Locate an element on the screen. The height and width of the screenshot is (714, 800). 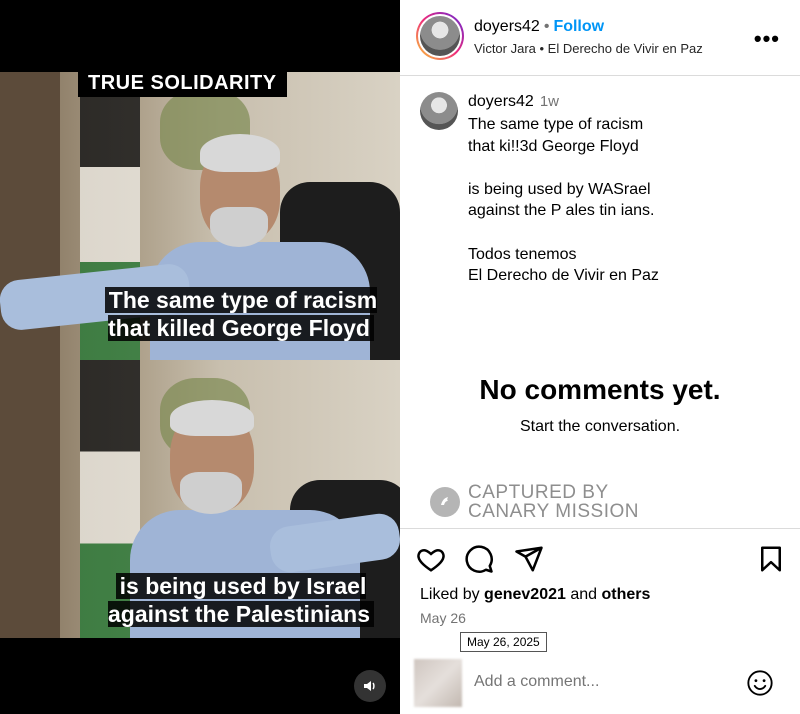
likes-summary: Liked by genev2021 and others is located at coordinates (535, 595).